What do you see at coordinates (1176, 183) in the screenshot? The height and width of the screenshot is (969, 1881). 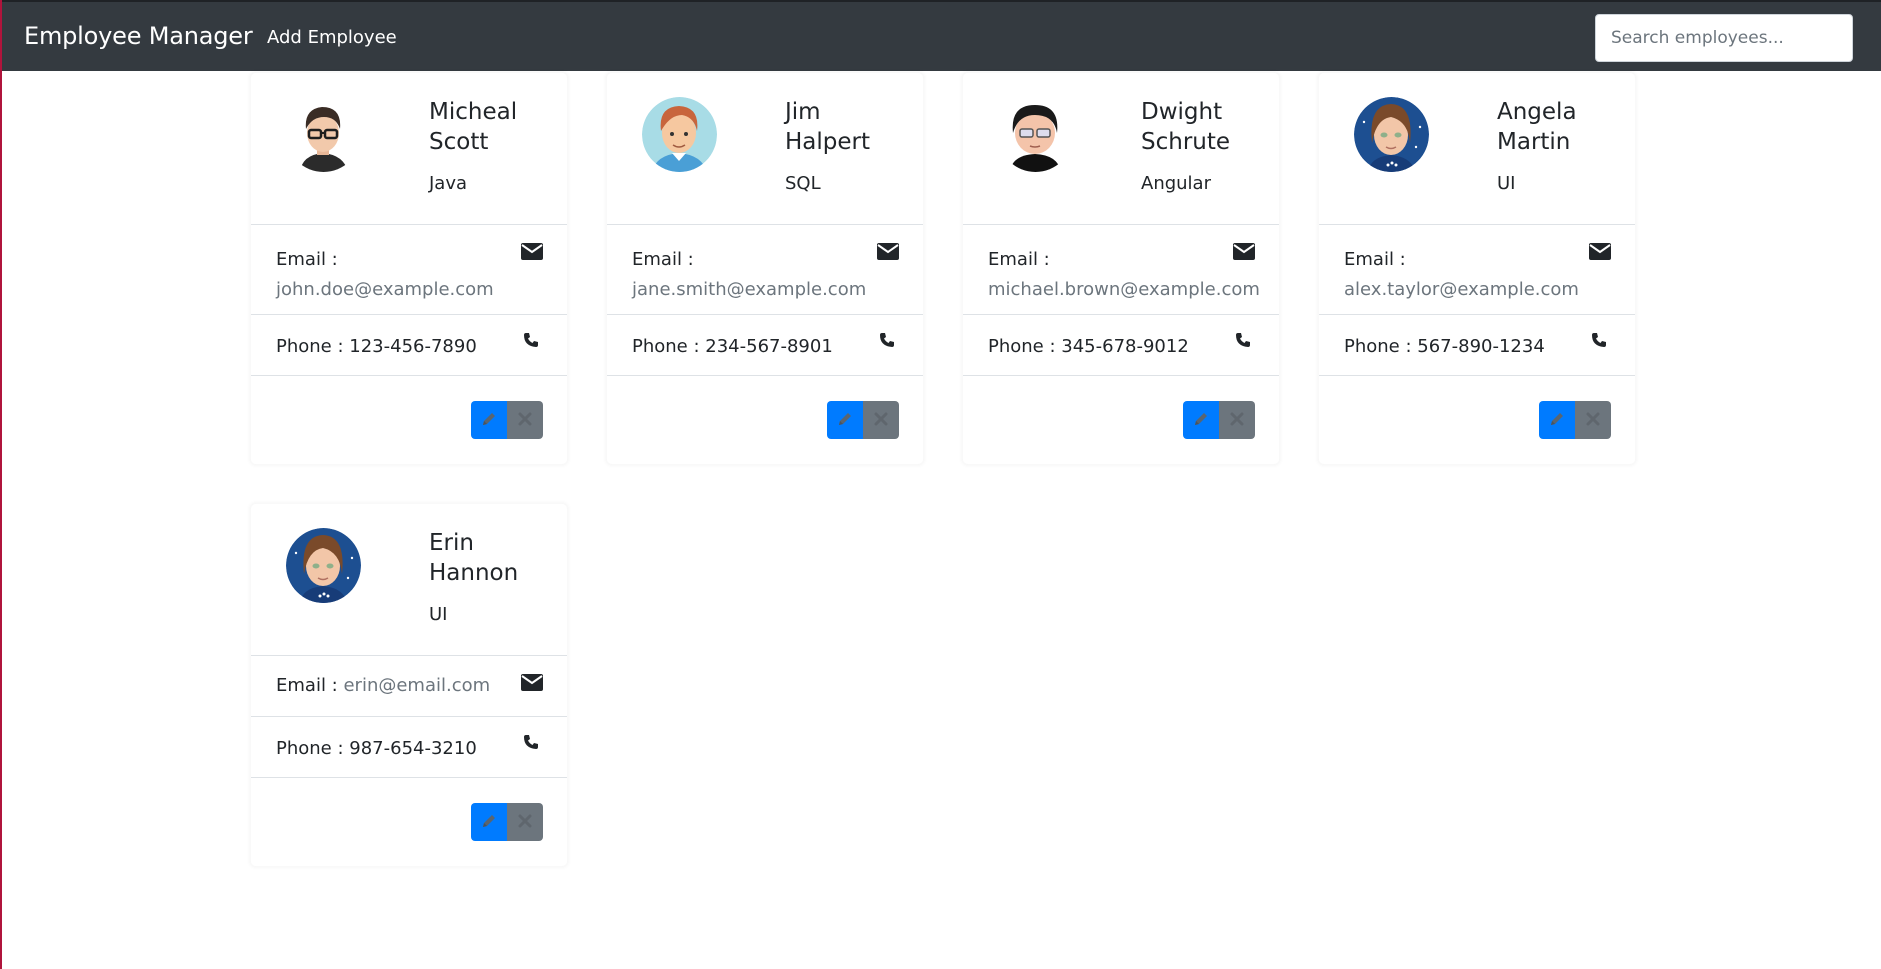 I see `employee-skill: Angular` at bounding box center [1176, 183].